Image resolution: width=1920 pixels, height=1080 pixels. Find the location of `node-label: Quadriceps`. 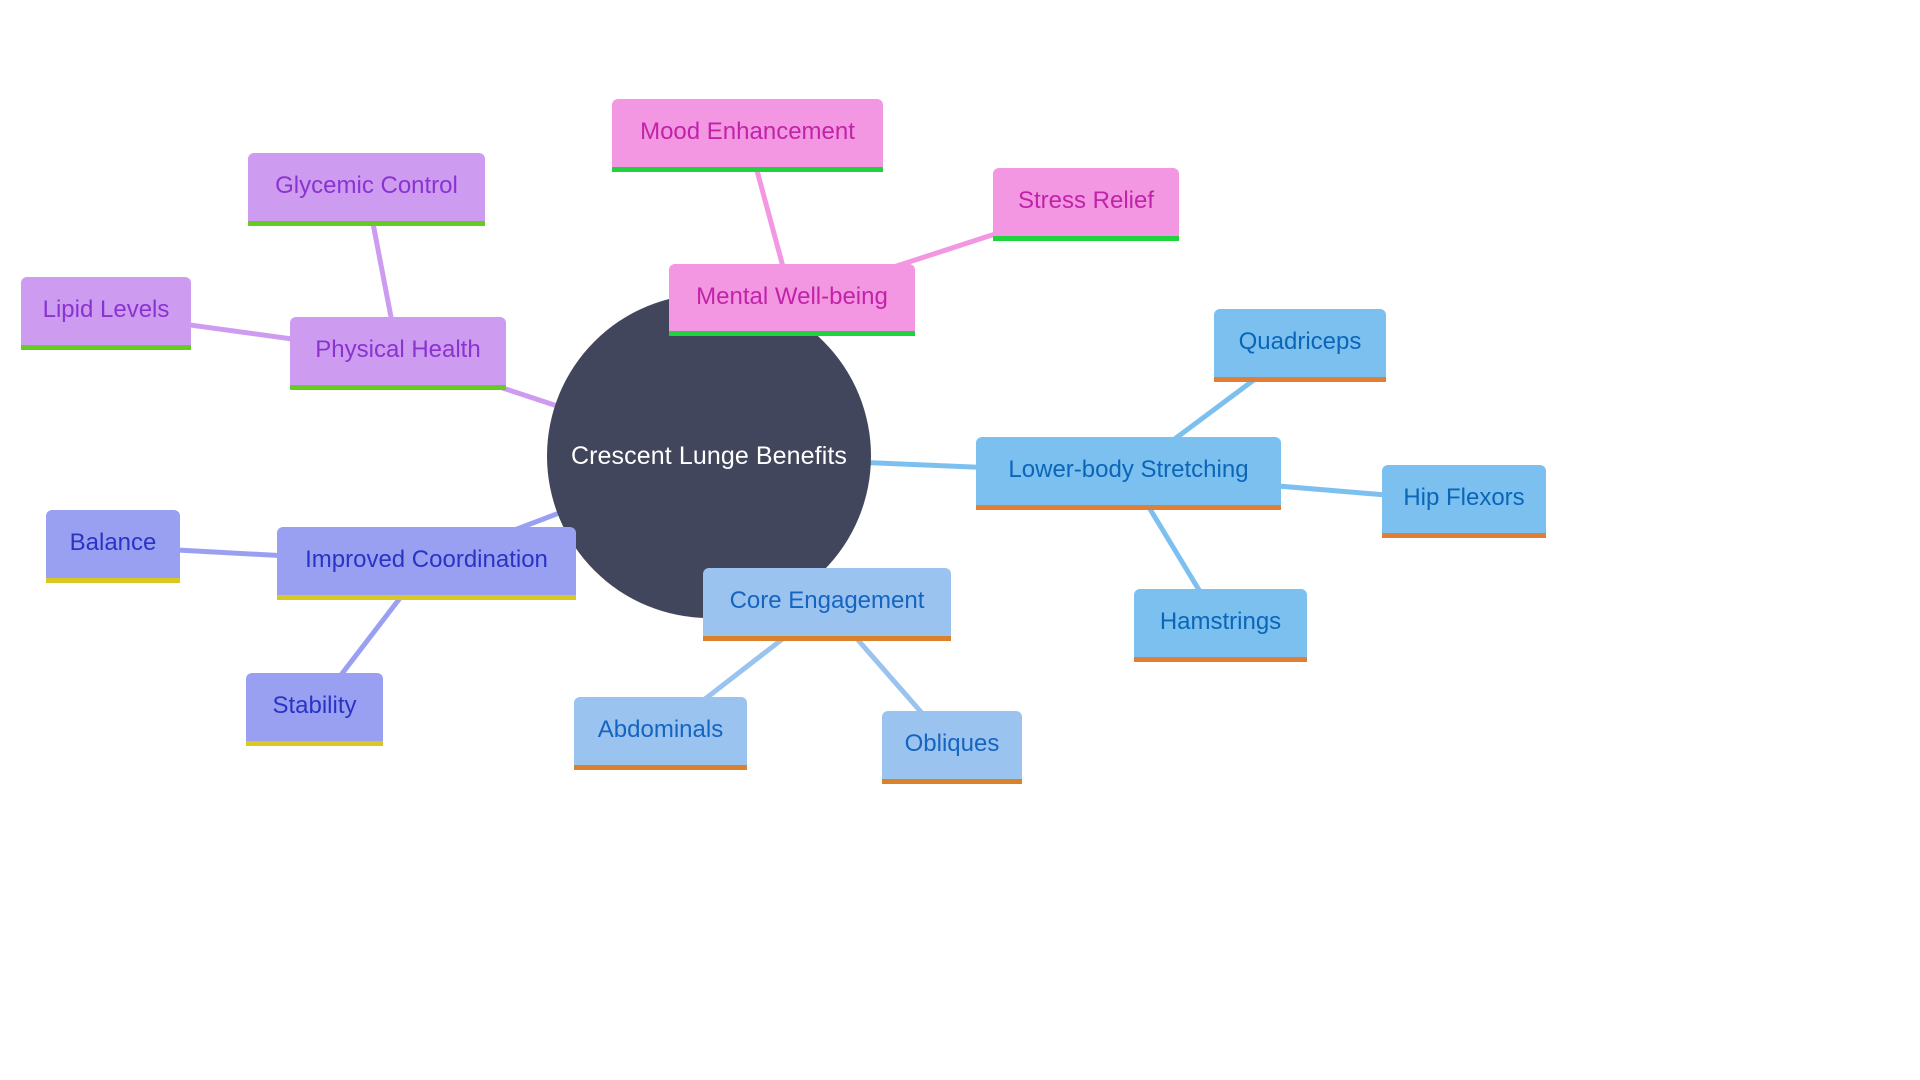

node-label: Quadriceps is located at coordinates (1300, 341).